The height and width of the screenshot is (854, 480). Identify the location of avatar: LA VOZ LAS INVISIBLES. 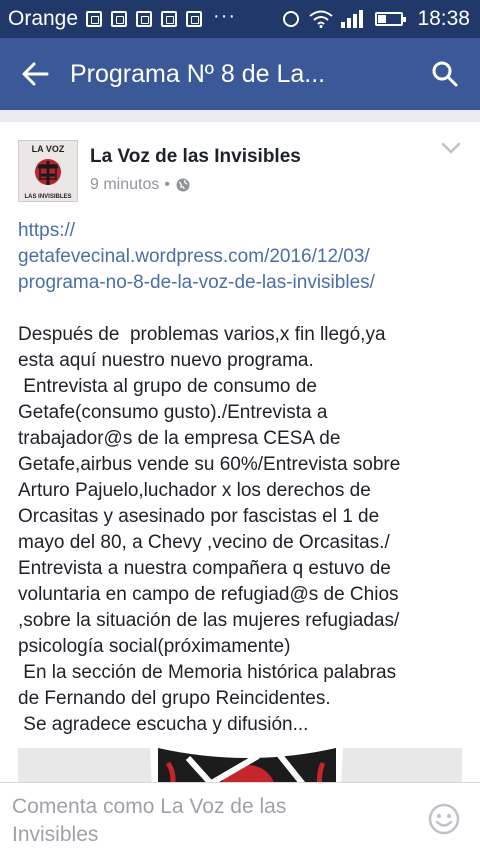
(48, 171).